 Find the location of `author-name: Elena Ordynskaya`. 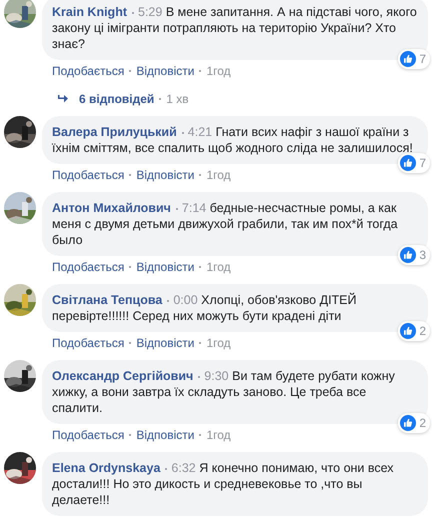

author-name: Elena Ordynskaya is located at coordinates (106, 468).